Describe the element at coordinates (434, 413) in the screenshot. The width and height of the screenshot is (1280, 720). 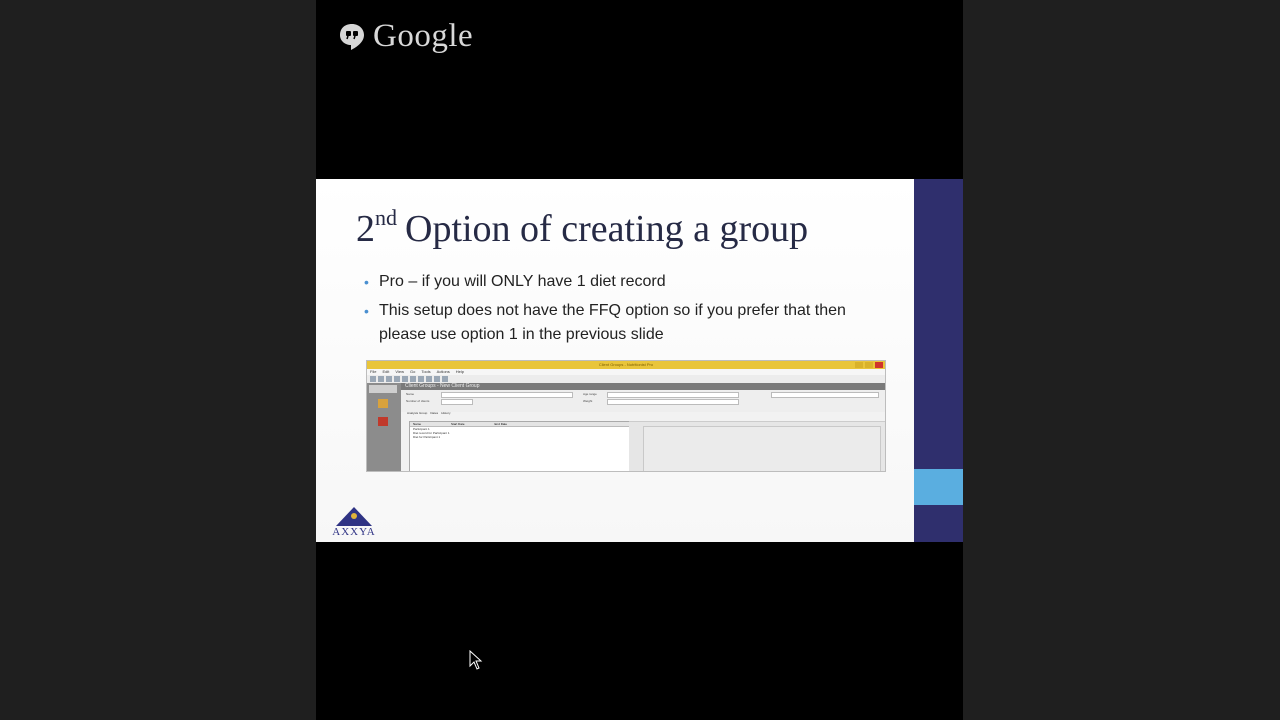
I see `tab-dates: Dates` at that location.